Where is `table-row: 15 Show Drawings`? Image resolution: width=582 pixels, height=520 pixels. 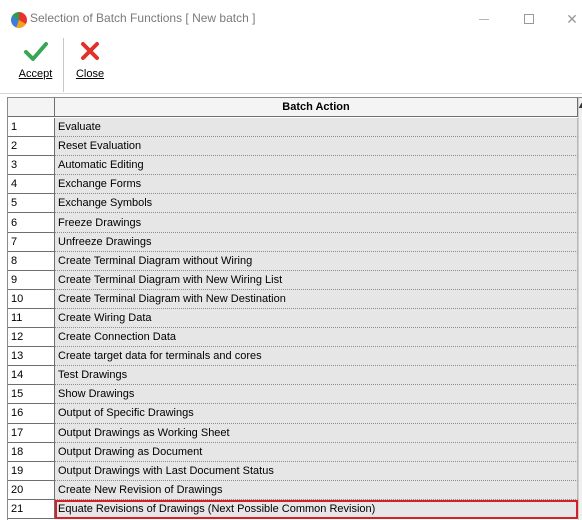
table-row: 15 Show Drawings is located at coordinates (293, 395).